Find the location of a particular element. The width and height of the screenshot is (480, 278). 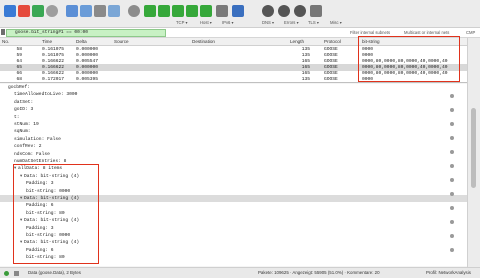

detail-tree-item: datSet: is located at coordinates (234, 102).